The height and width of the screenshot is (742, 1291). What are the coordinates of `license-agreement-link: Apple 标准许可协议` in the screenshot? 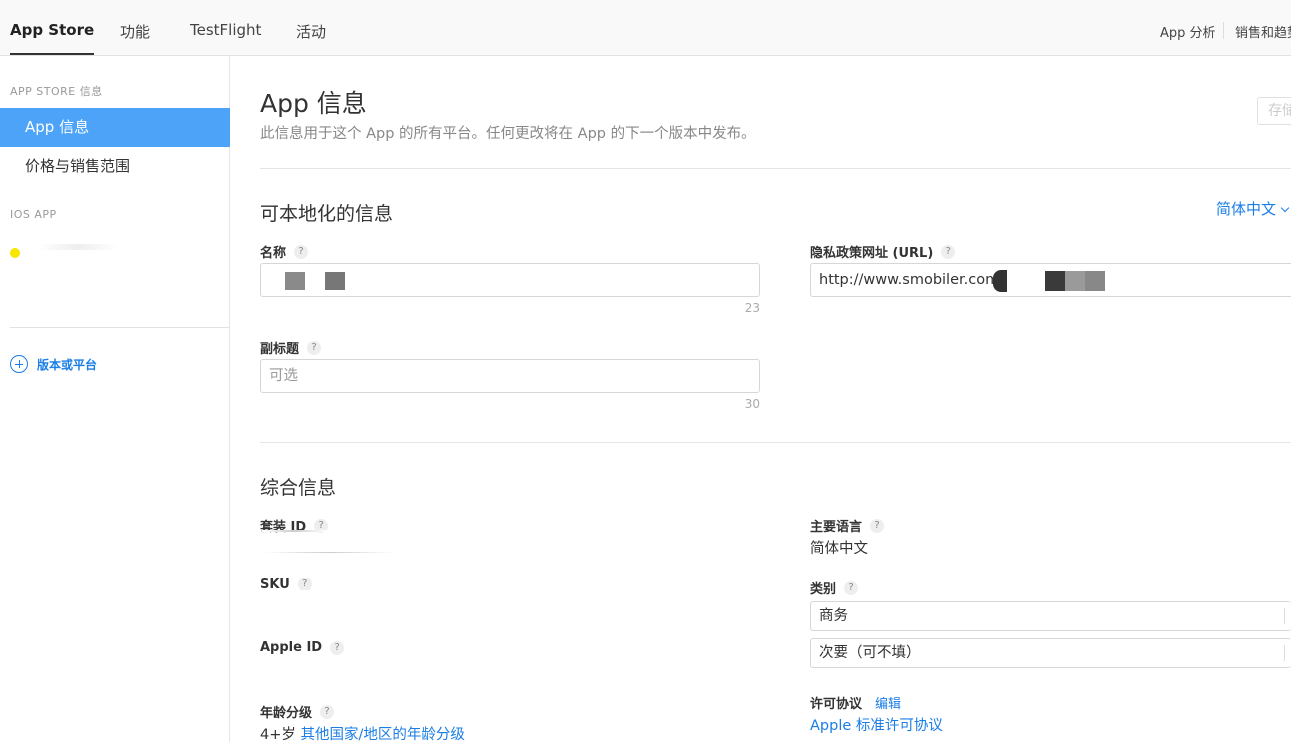 It's located at (876, 724).